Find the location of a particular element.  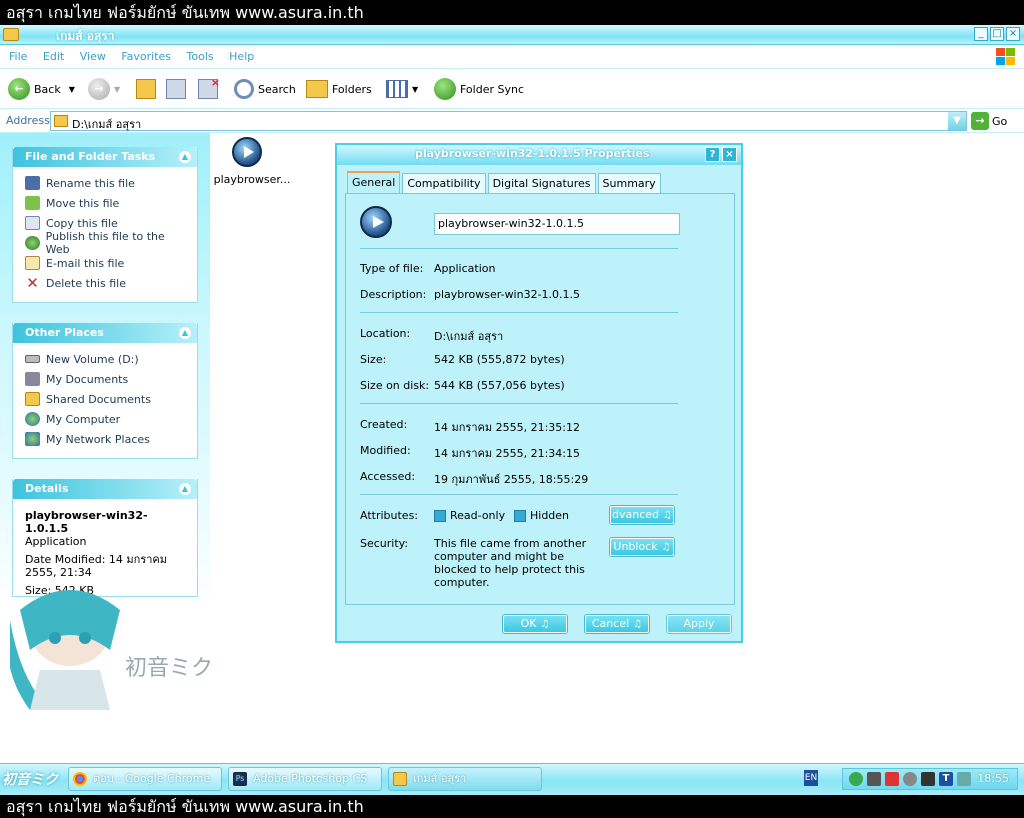

divider is located at coordinates (519, 248).